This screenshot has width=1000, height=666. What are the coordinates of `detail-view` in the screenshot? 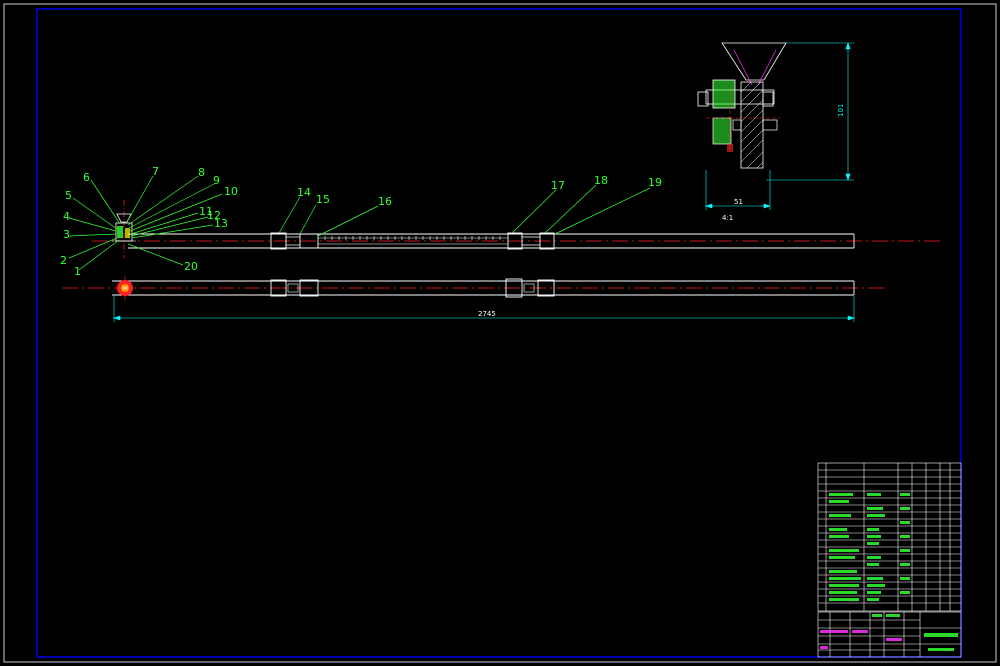 It's located at (775, 126).